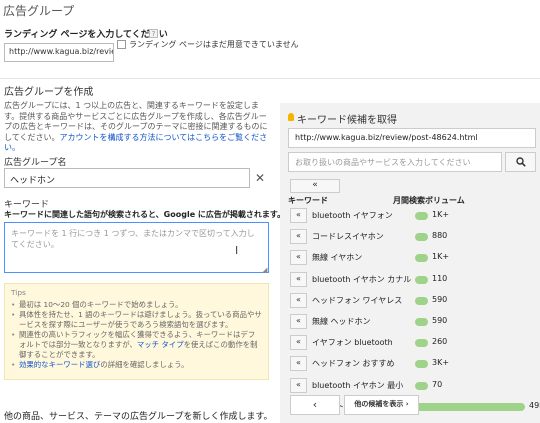 Image resolution: width=540 pixels, height=423 pixels. What do you see at coordinates (35, 163) in the screenshot?
I see `ad-group-name-label: 広告グループ名` at bounding box center [35, 163].